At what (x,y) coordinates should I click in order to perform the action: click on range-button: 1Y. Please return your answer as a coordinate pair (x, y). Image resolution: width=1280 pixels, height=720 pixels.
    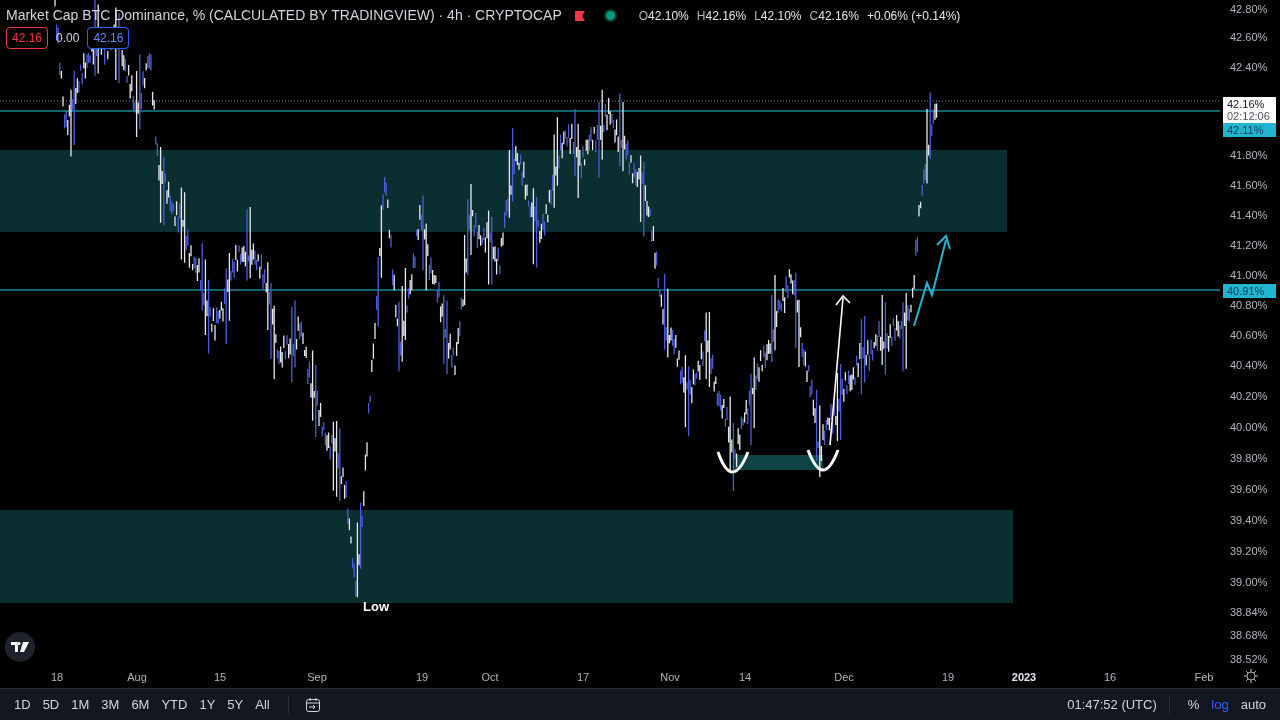
    Looking at the image, I should click on (207, 704).